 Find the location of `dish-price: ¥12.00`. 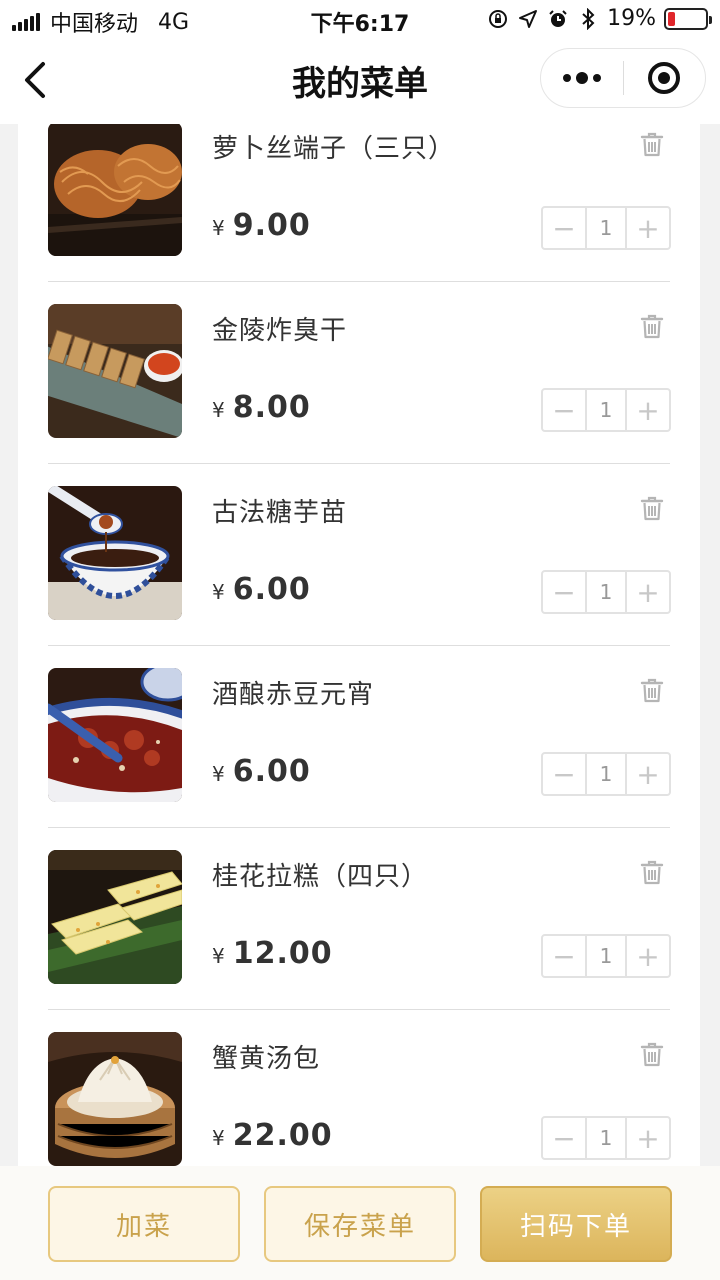

dish-price: ¥12.00 is located at coordinates (272, 953).